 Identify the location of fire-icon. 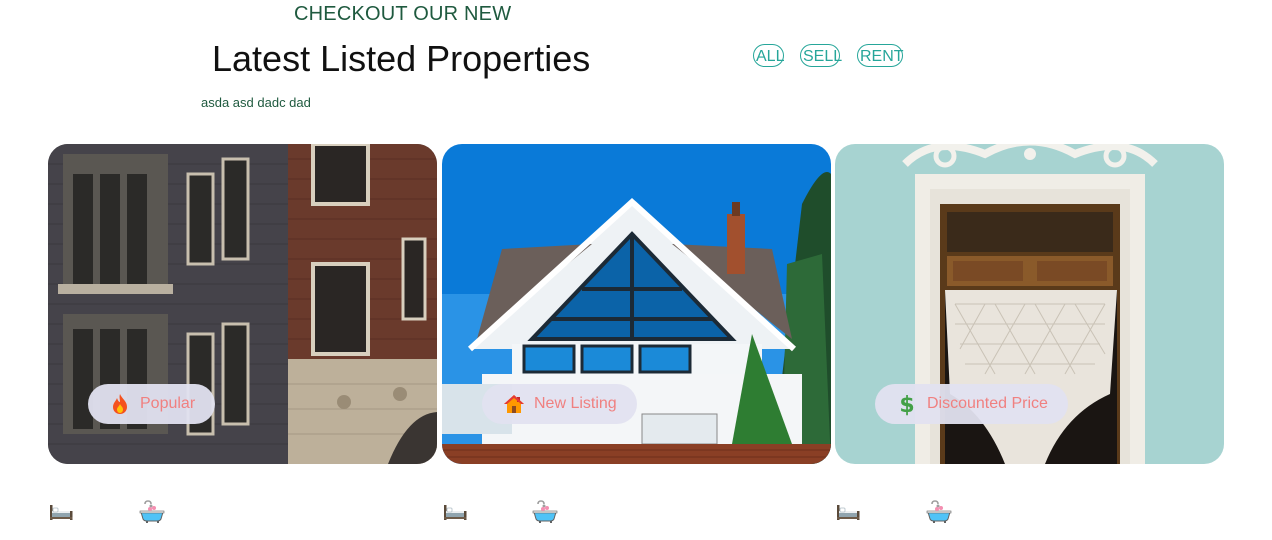
(120, 404).